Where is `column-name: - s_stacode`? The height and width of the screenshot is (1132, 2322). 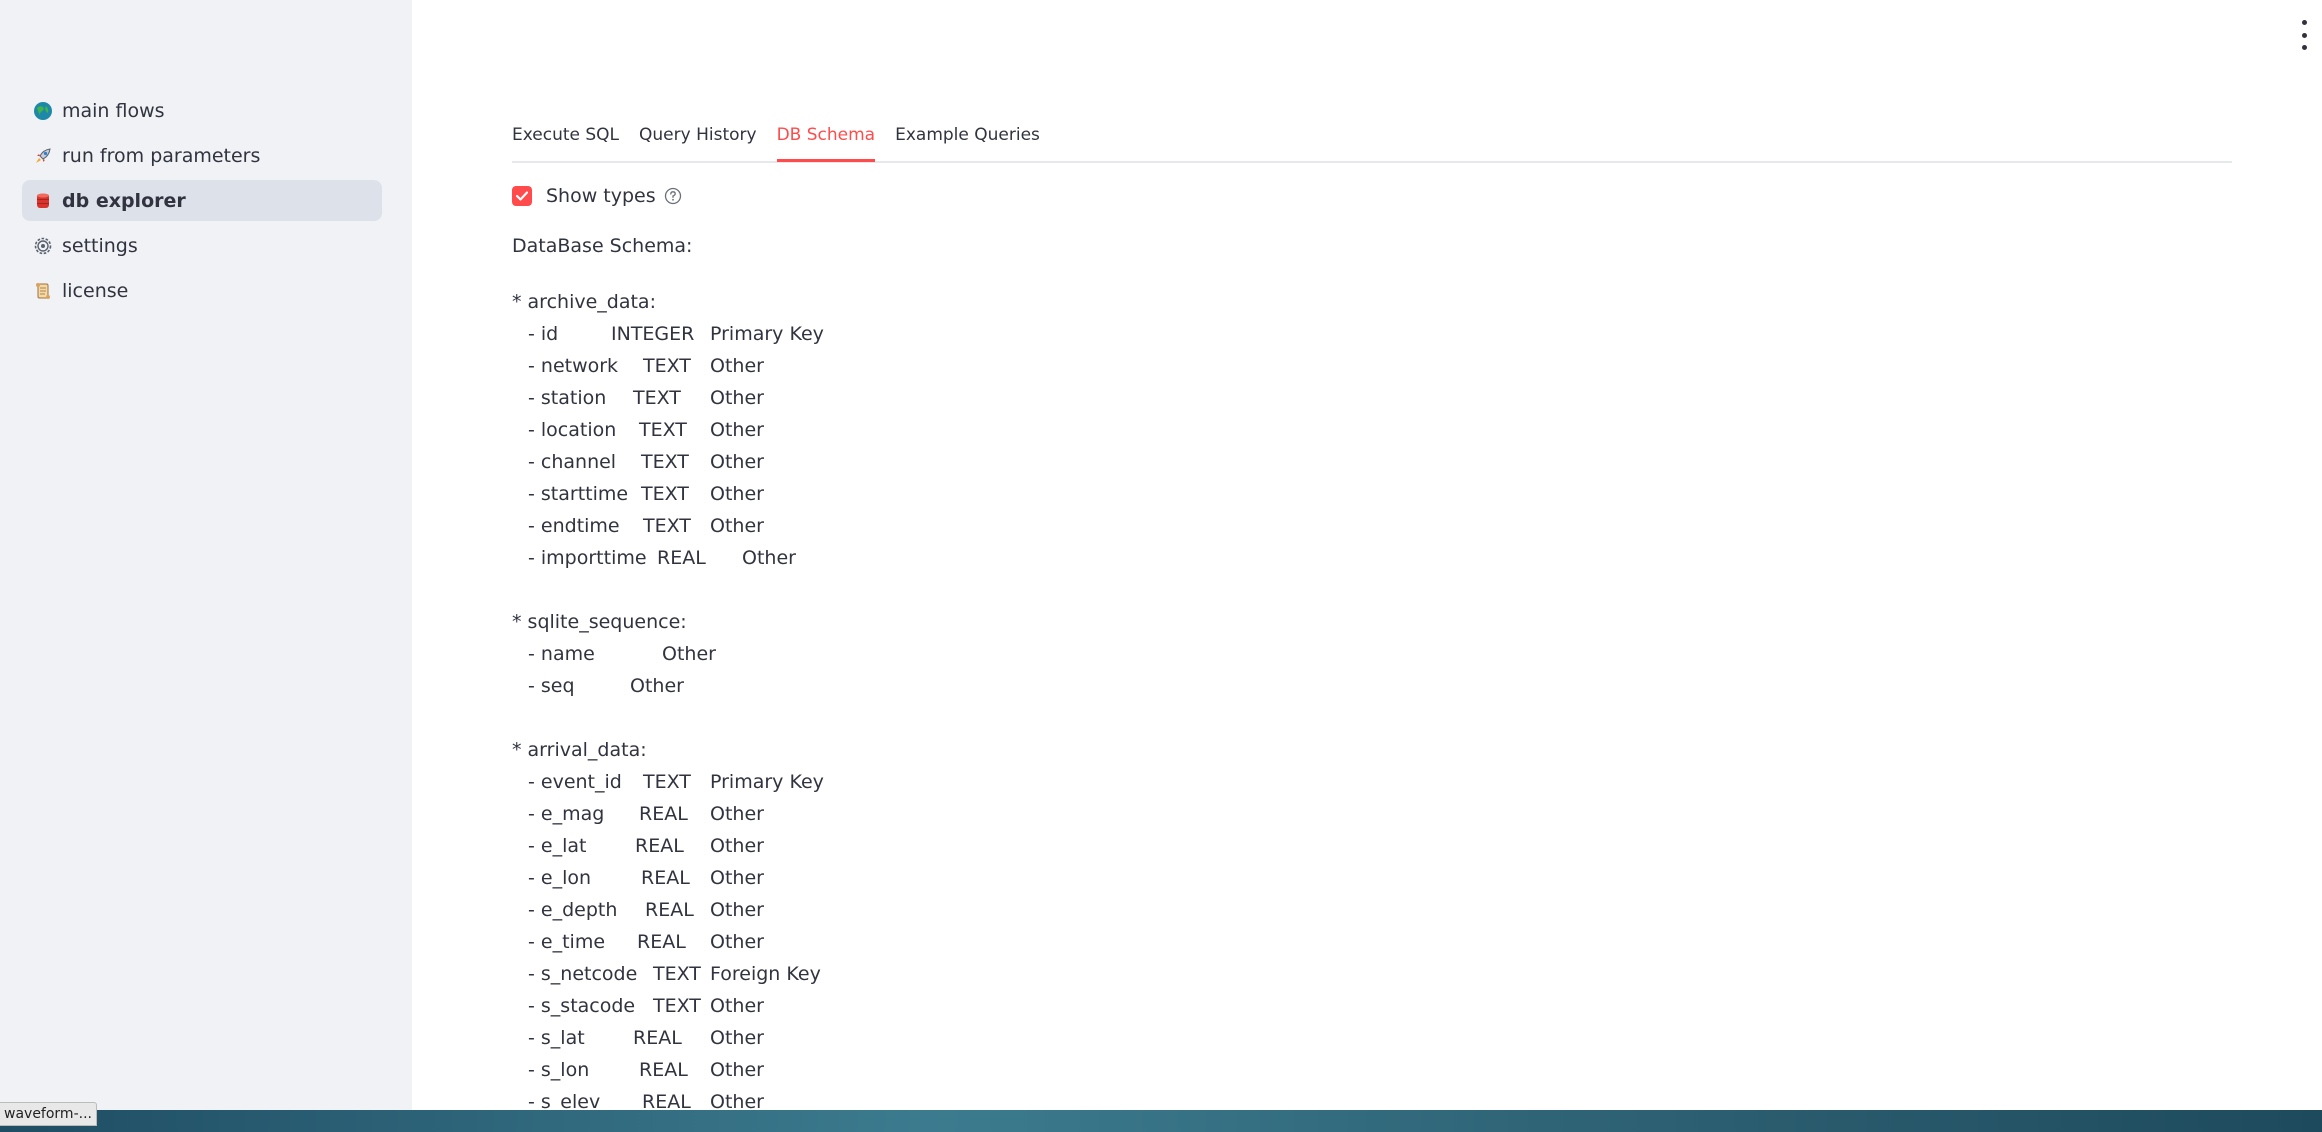
column-name: - s_stacode is located at coordinates (582, 1006).